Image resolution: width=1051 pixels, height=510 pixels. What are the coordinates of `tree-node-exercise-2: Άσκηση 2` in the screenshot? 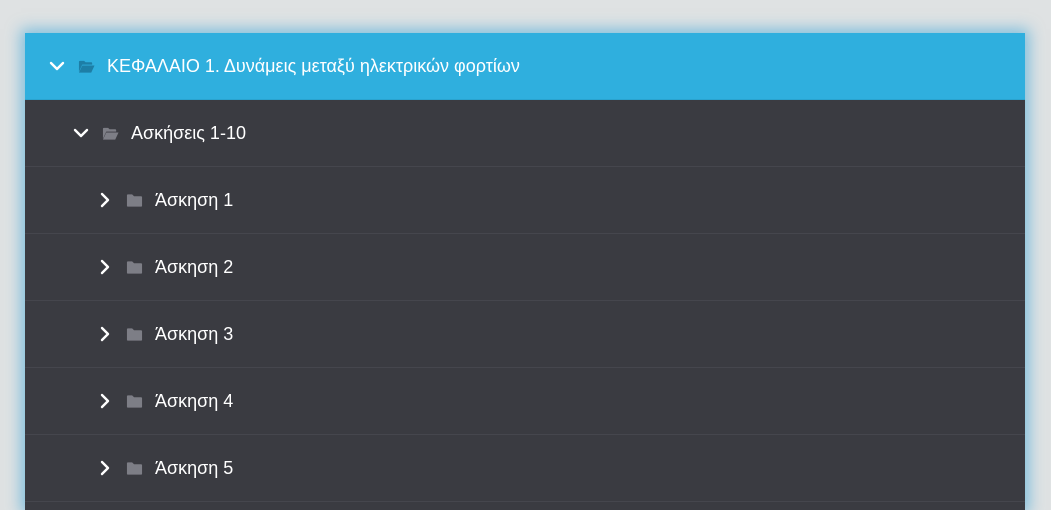 It's located at (525, 267).